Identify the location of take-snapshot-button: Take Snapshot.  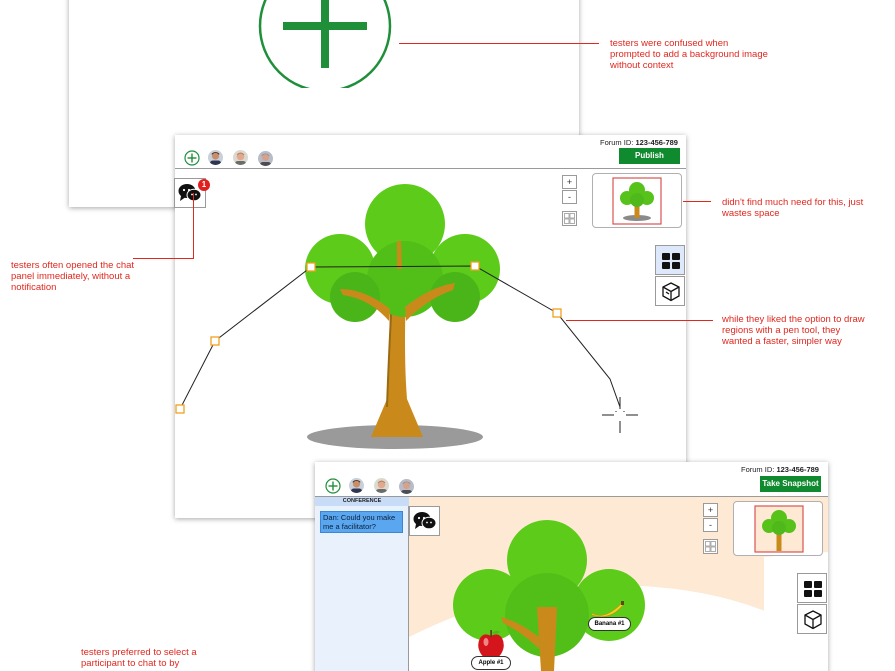
(790, 484).